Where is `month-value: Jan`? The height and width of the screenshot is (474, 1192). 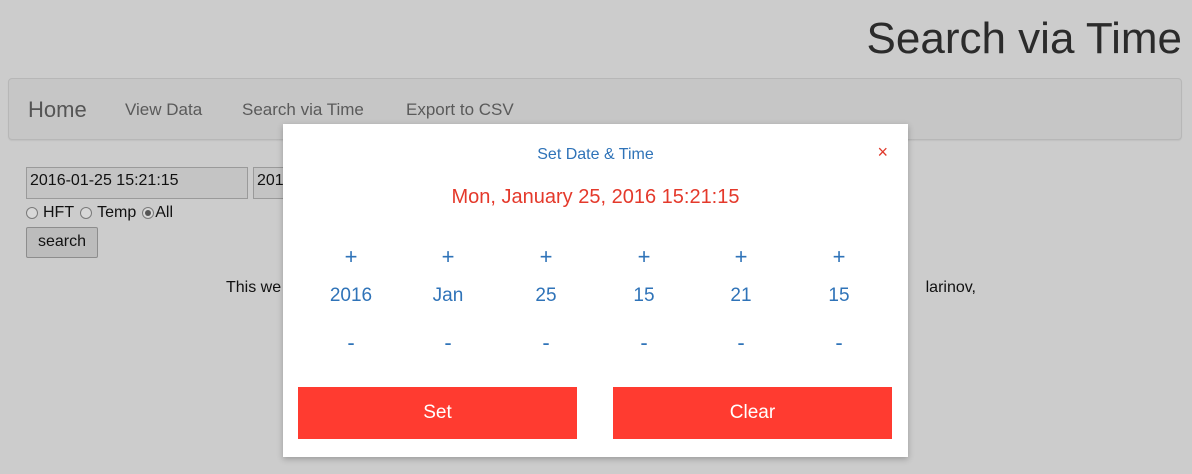 month-value: Jan is located at coordinates (448, 295).